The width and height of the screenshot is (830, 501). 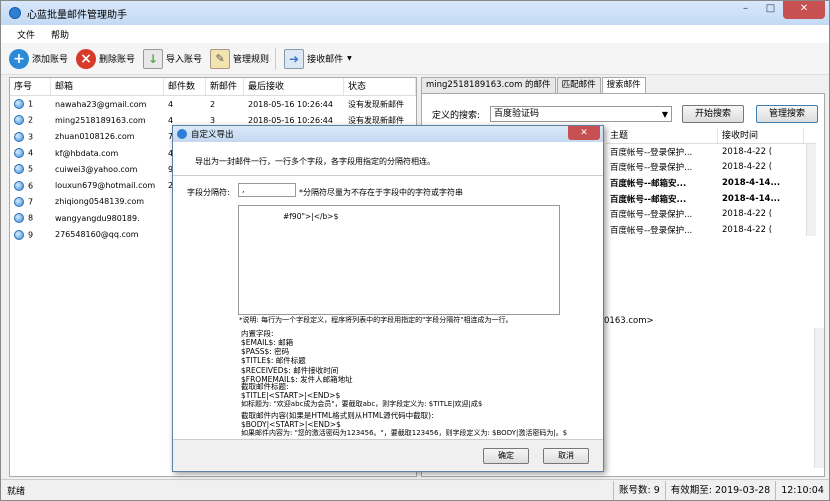 What do you see at coordinates (30, 86) in the screenshot?
I see `col-no: 序号` at bounding box center [30, 86].